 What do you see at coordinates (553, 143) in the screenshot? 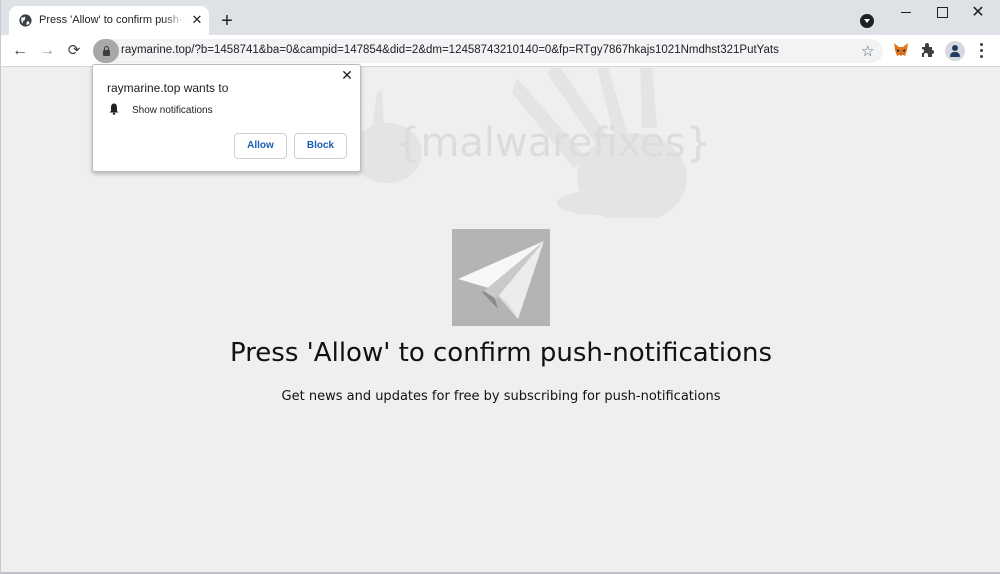
I see `malwarefixes-watermark: {malwarefixes}` at bounding box center [553, 143].